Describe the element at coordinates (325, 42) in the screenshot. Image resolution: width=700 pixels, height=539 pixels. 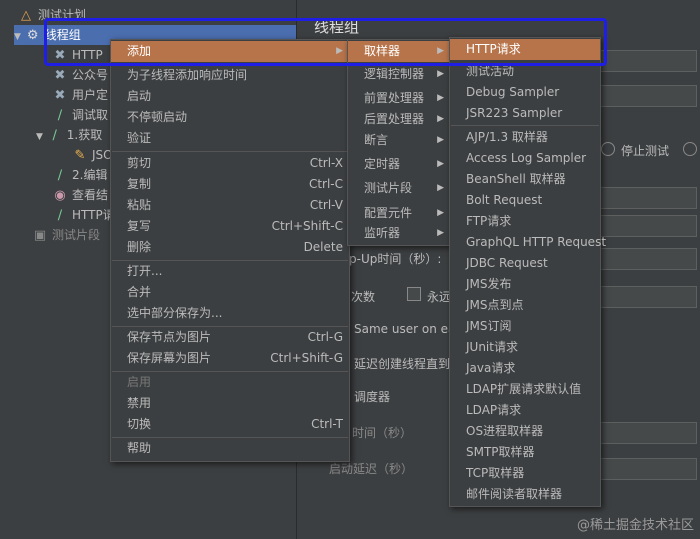
I see `annotation-box` at that location.